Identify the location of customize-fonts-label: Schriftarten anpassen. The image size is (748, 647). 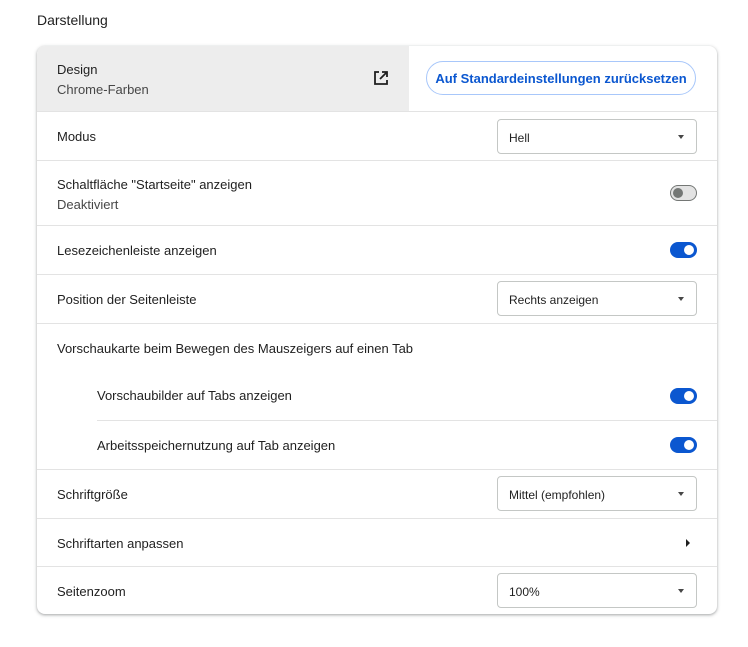
(120, 543).